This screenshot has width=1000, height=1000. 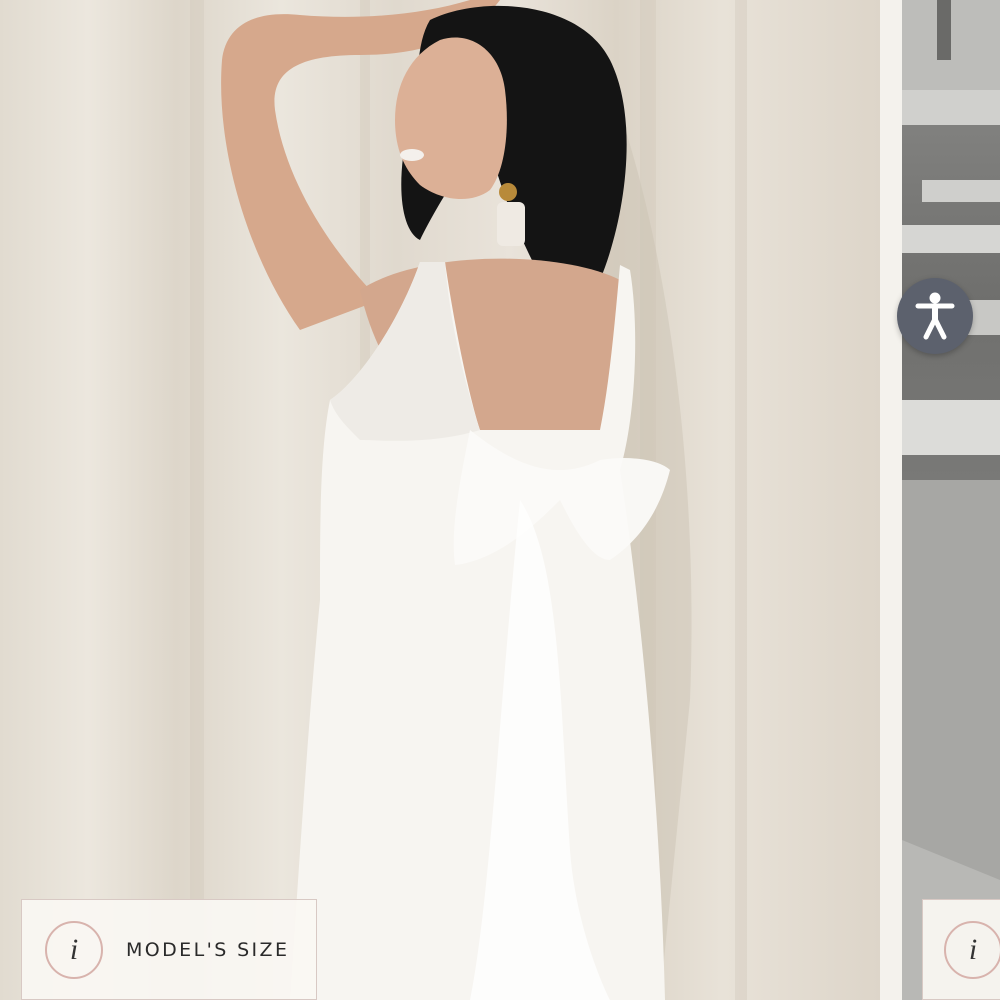 I want to click on street-photo-illustration, so click(x=951, y=500).